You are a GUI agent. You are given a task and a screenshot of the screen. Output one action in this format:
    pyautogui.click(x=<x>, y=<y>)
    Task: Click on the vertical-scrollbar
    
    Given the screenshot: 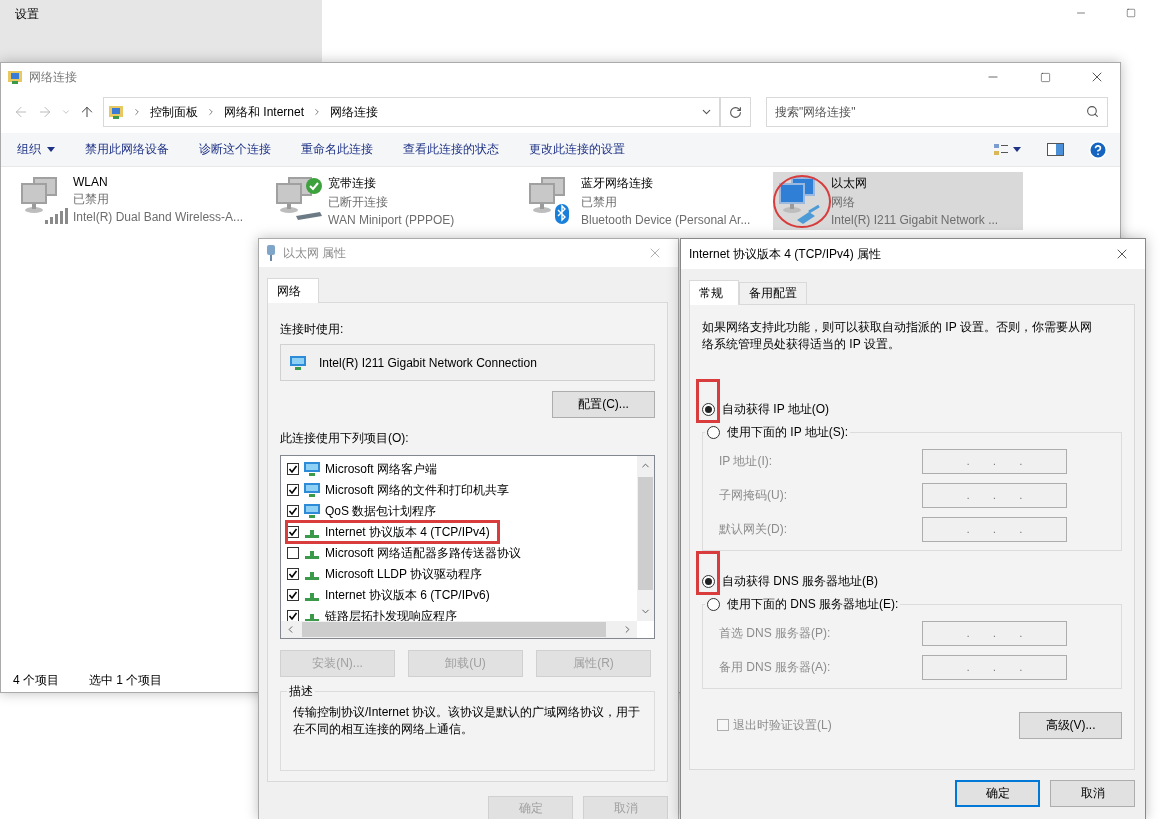 What is the action you would take?
    pyautogui.click(x=645, y=538)
    